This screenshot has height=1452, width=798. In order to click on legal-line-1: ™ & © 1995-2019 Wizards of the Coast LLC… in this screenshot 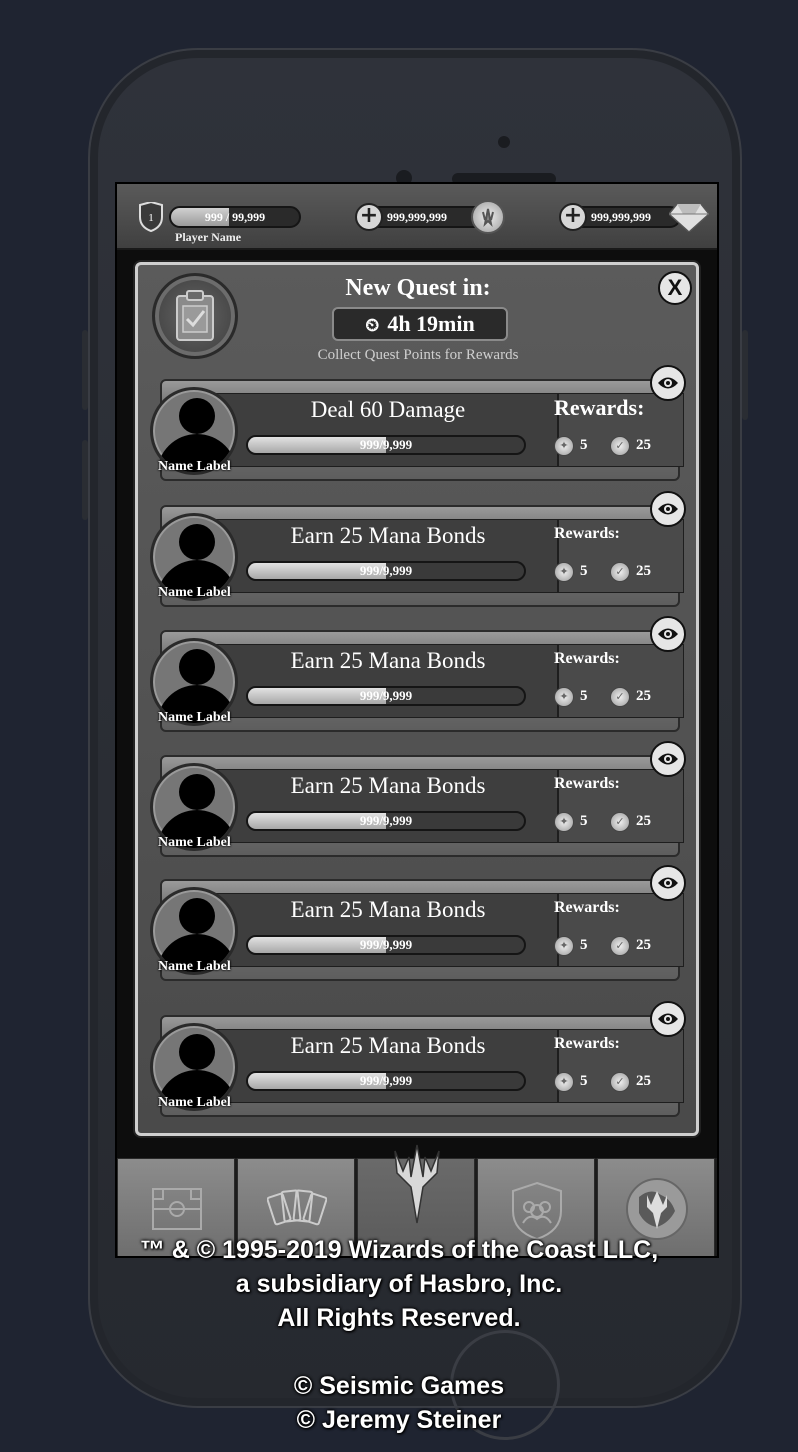, I will do `click(399, 1250)`.